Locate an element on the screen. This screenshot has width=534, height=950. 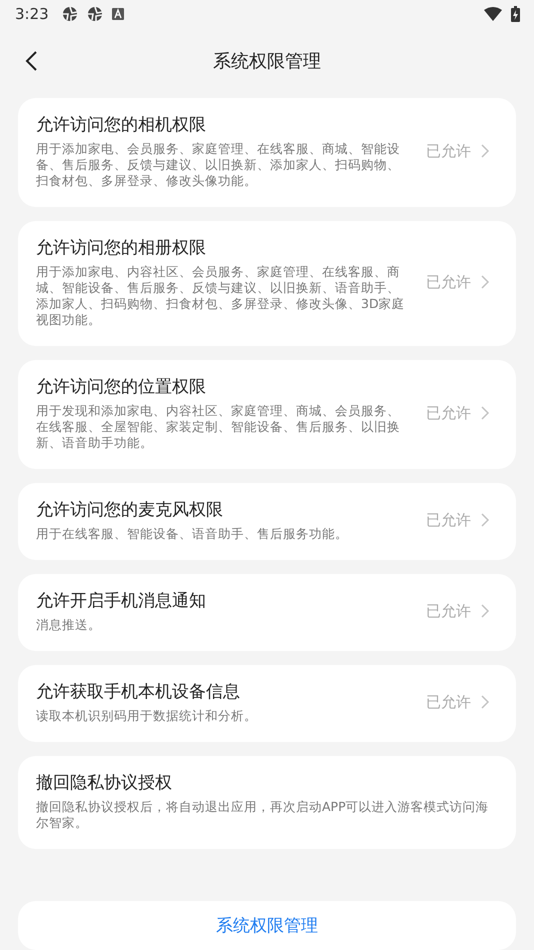
permission-description: 消息推送。 is located at coordinates (69, 625).